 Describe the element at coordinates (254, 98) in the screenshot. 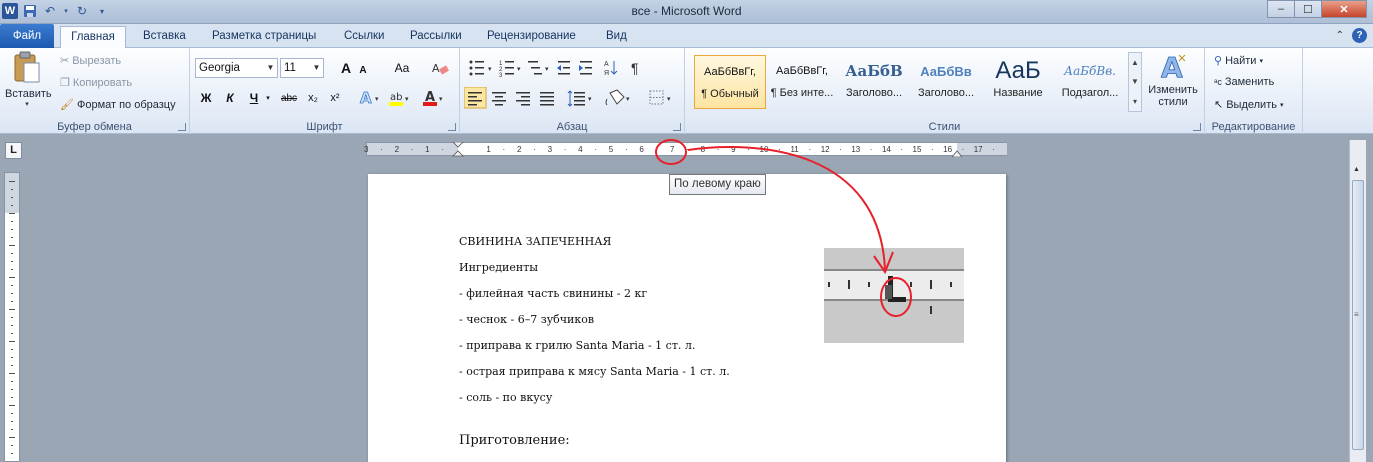

I see `underline-button: Ч` at that location.